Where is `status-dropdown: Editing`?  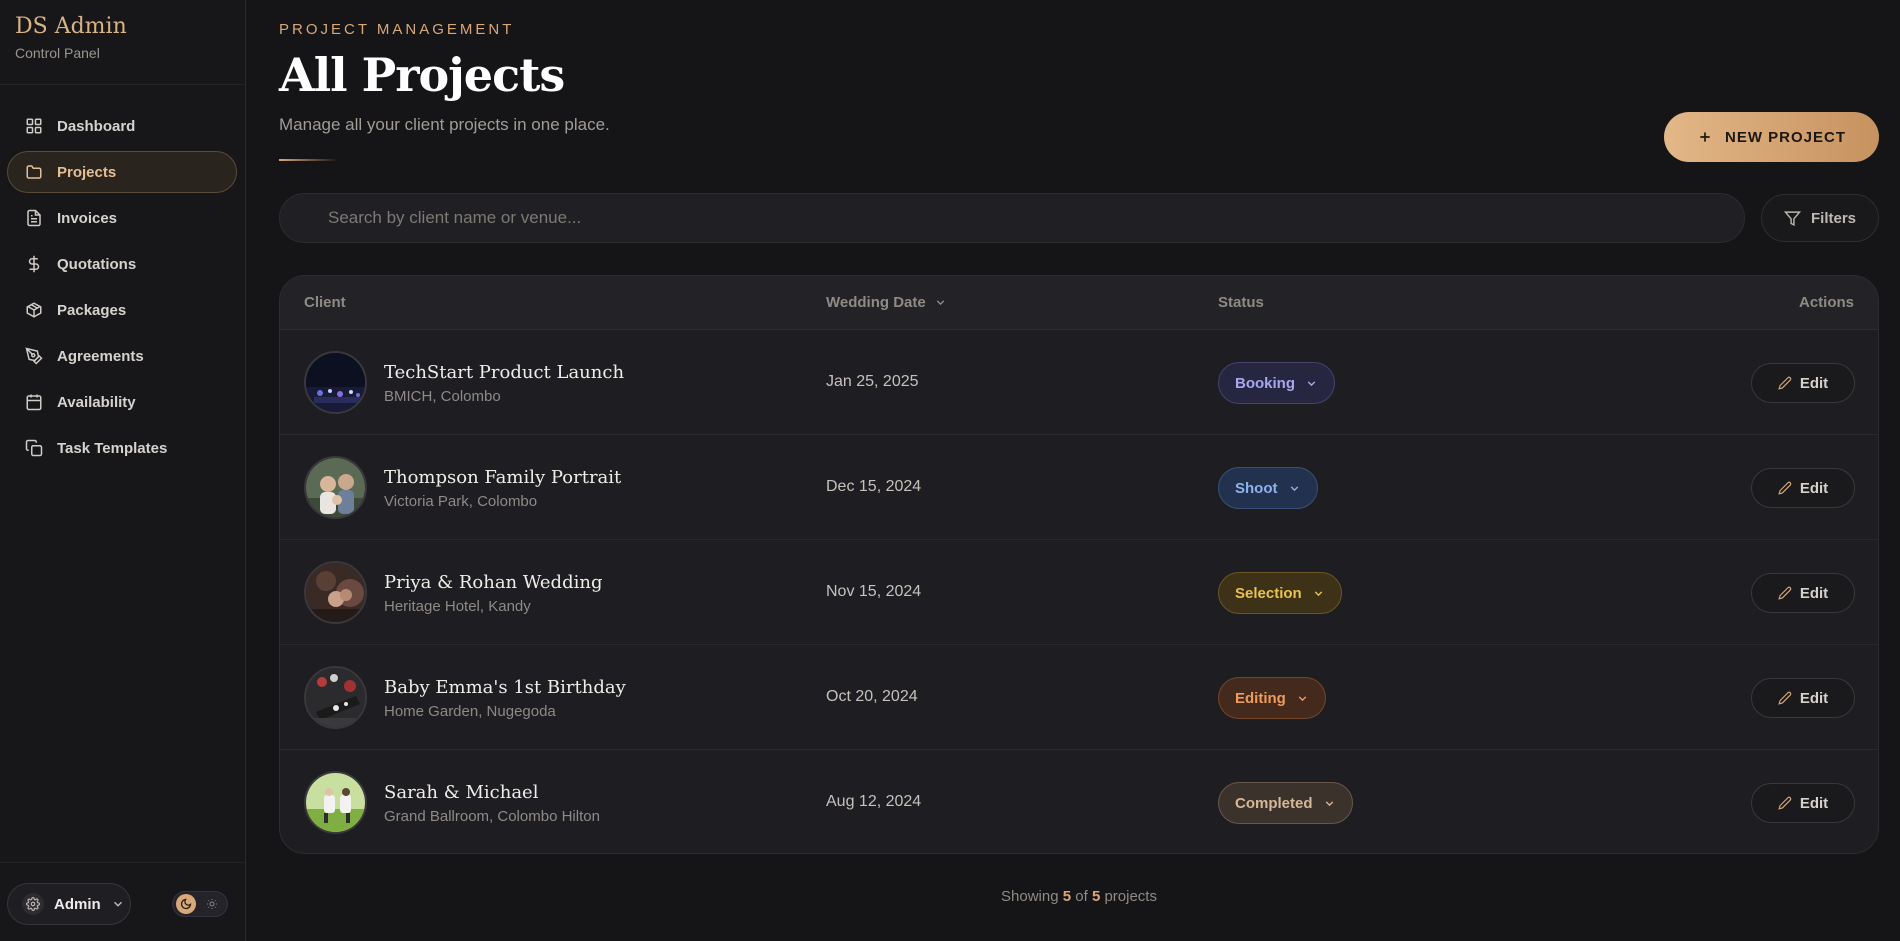
status-dropdown: Editing is located at coordinates (1272, 698).